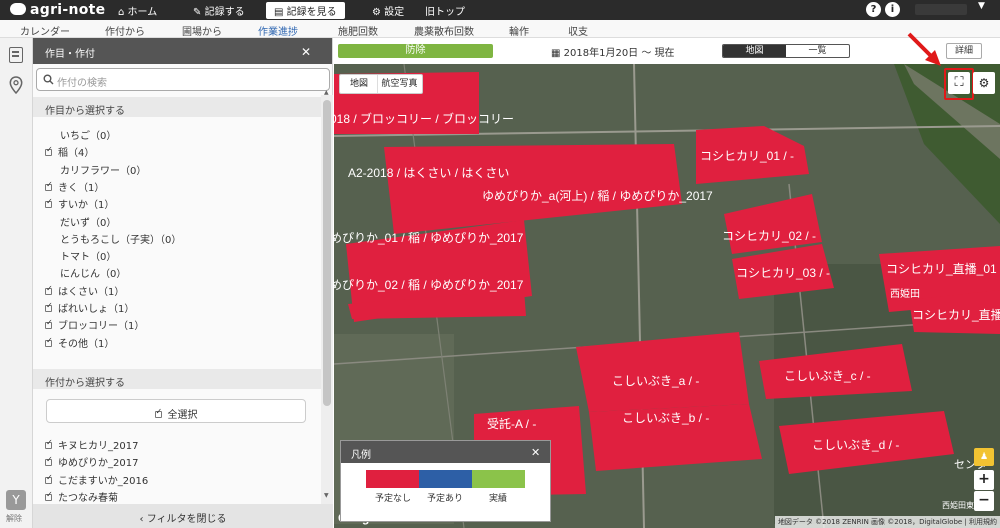  I want to click on crop-label: その他（1）, so click(86, 344).